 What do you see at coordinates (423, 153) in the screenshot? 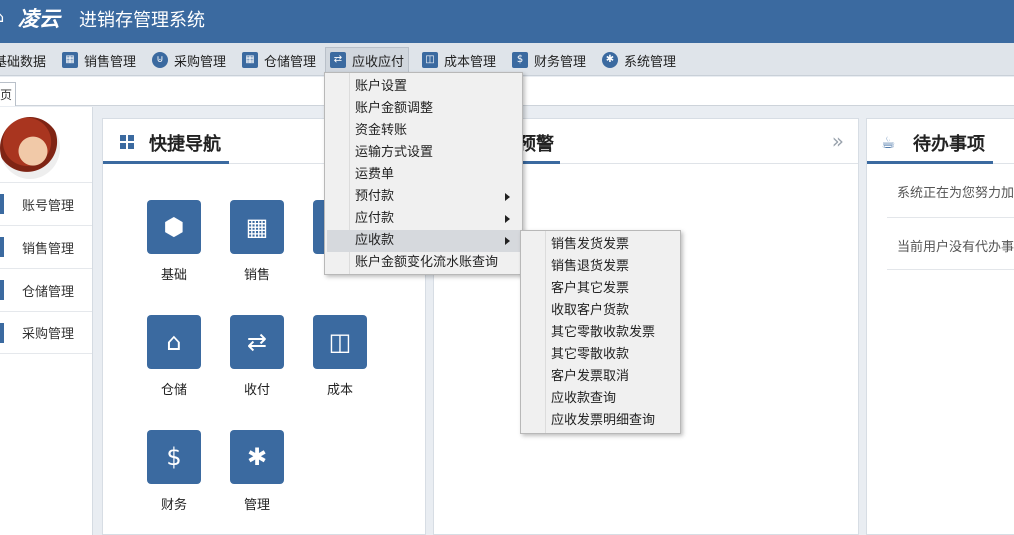
I see `menu-item-shipping-method: 运输方式设置` at bounding box center [423, 153].